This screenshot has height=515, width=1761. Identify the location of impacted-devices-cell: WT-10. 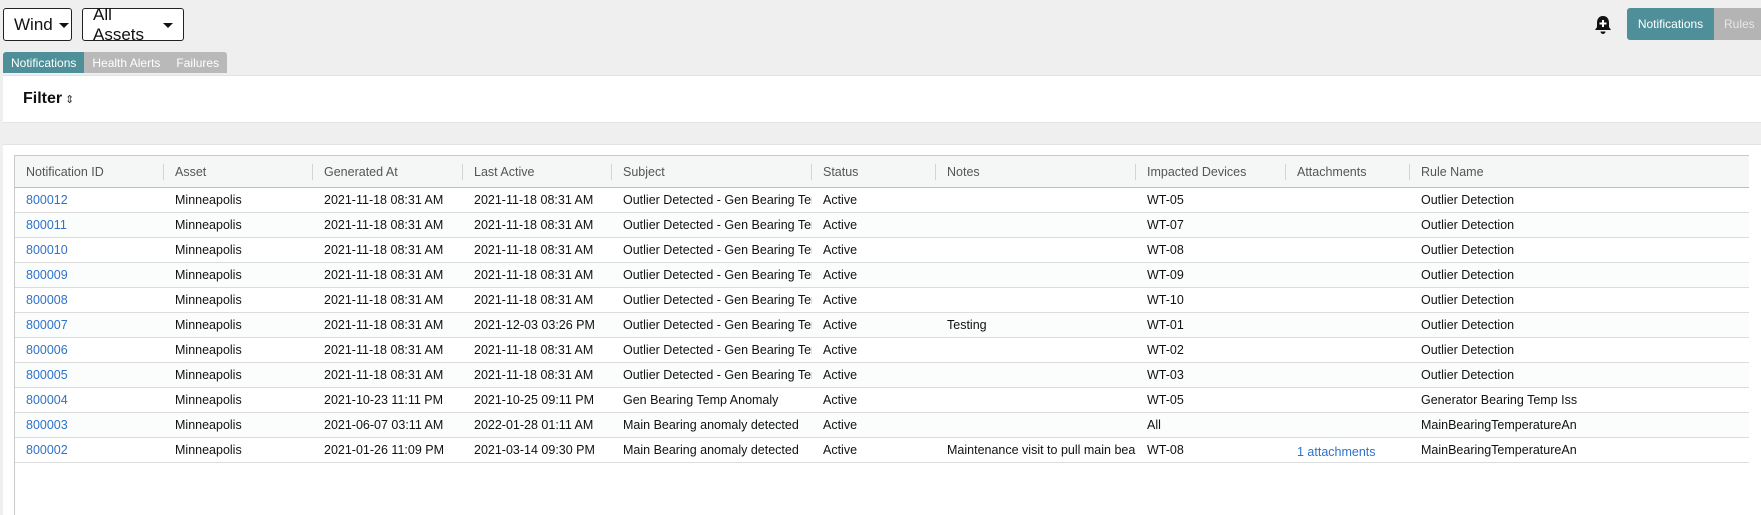
(1165, 300).